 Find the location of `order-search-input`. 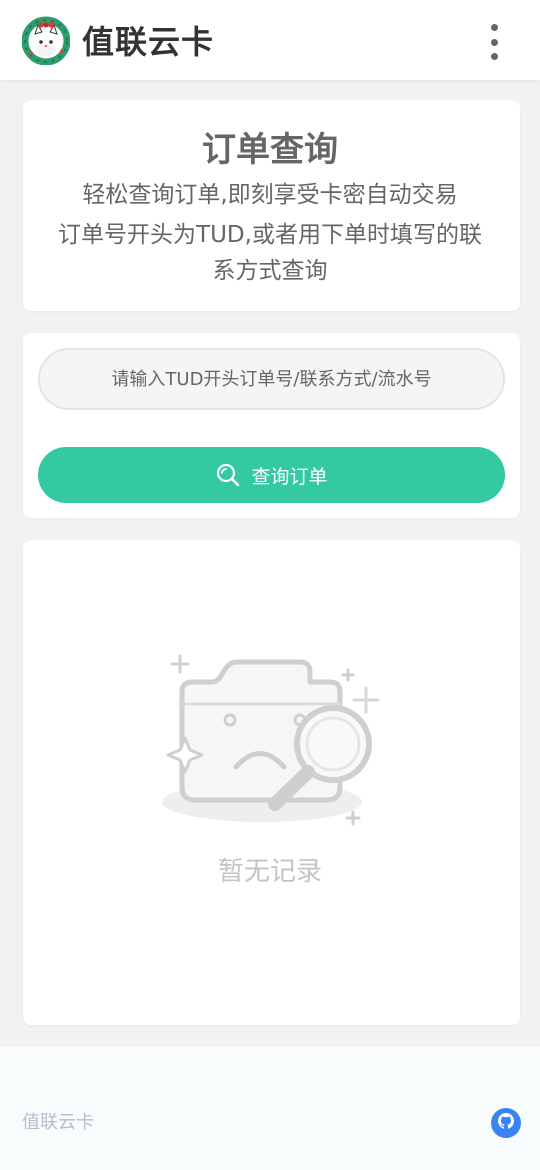

order-search-input is located at coordinates (271, 379).